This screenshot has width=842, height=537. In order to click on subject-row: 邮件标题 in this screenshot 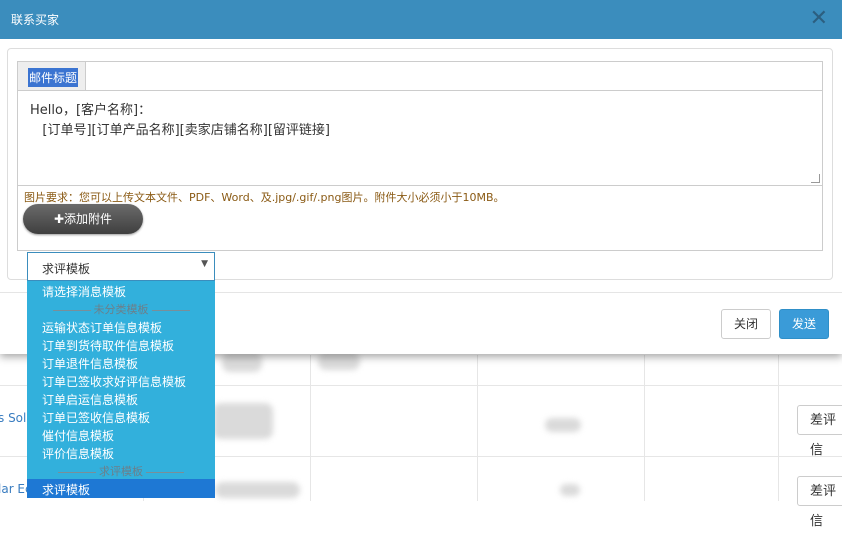, I will do `click(420, 76)`.